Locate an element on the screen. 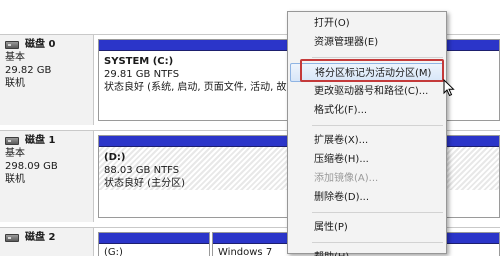 The height and width of the screenshot is (256, 500). disk-1-info: 磁盘 1 基本 298.09 GB 联机 is located at coordinates (47, 176).